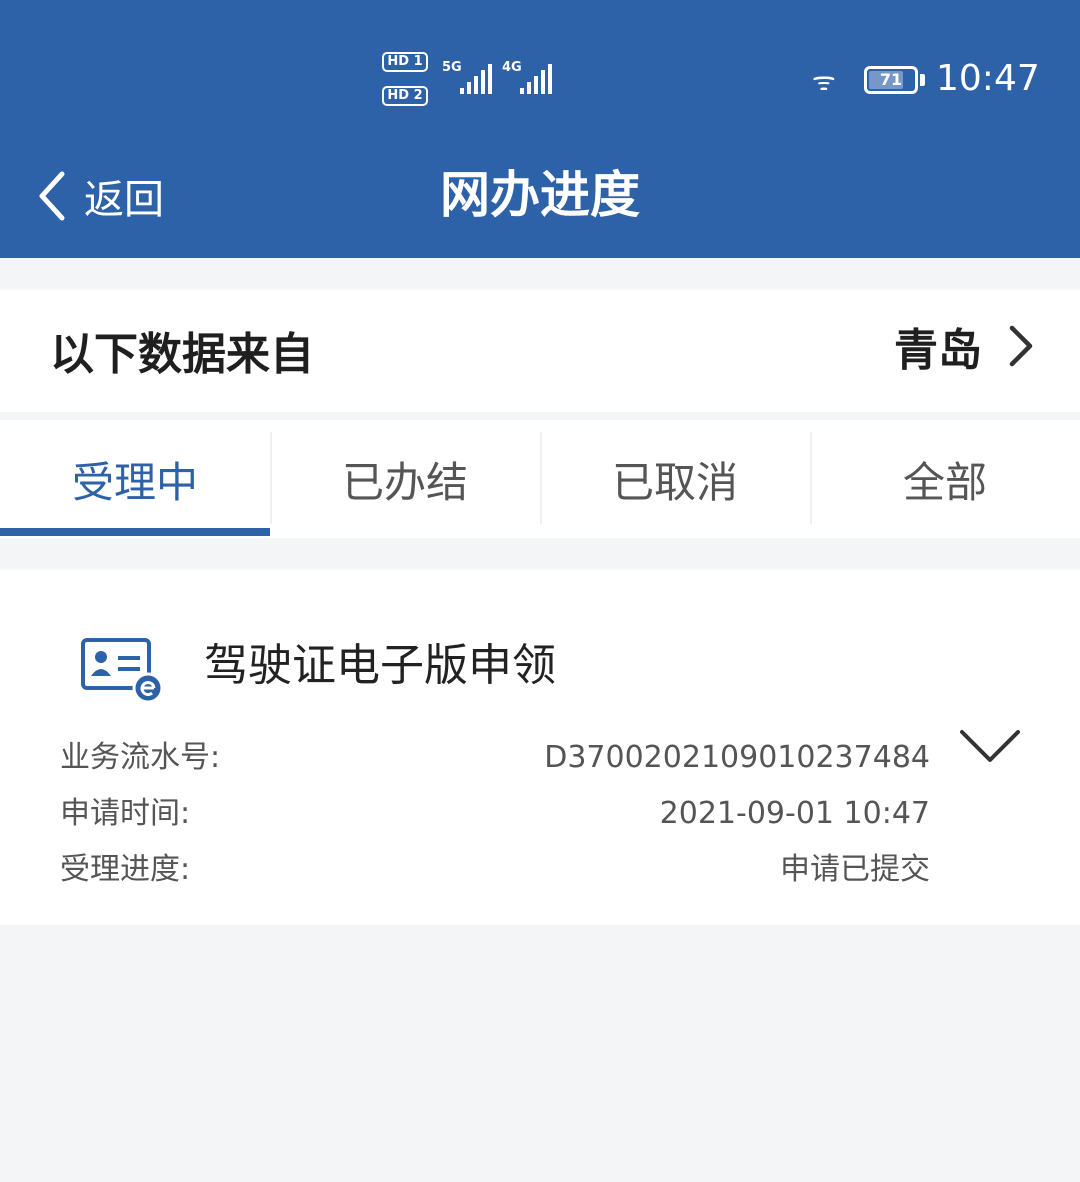 The height and width of the screenshot is (1182, 1080). What do you see at coordinates (495, 758) in the screenshot?
I see `serial-row: 业务流水号: D37002021090102374​84` at bounding box center [495, 758].